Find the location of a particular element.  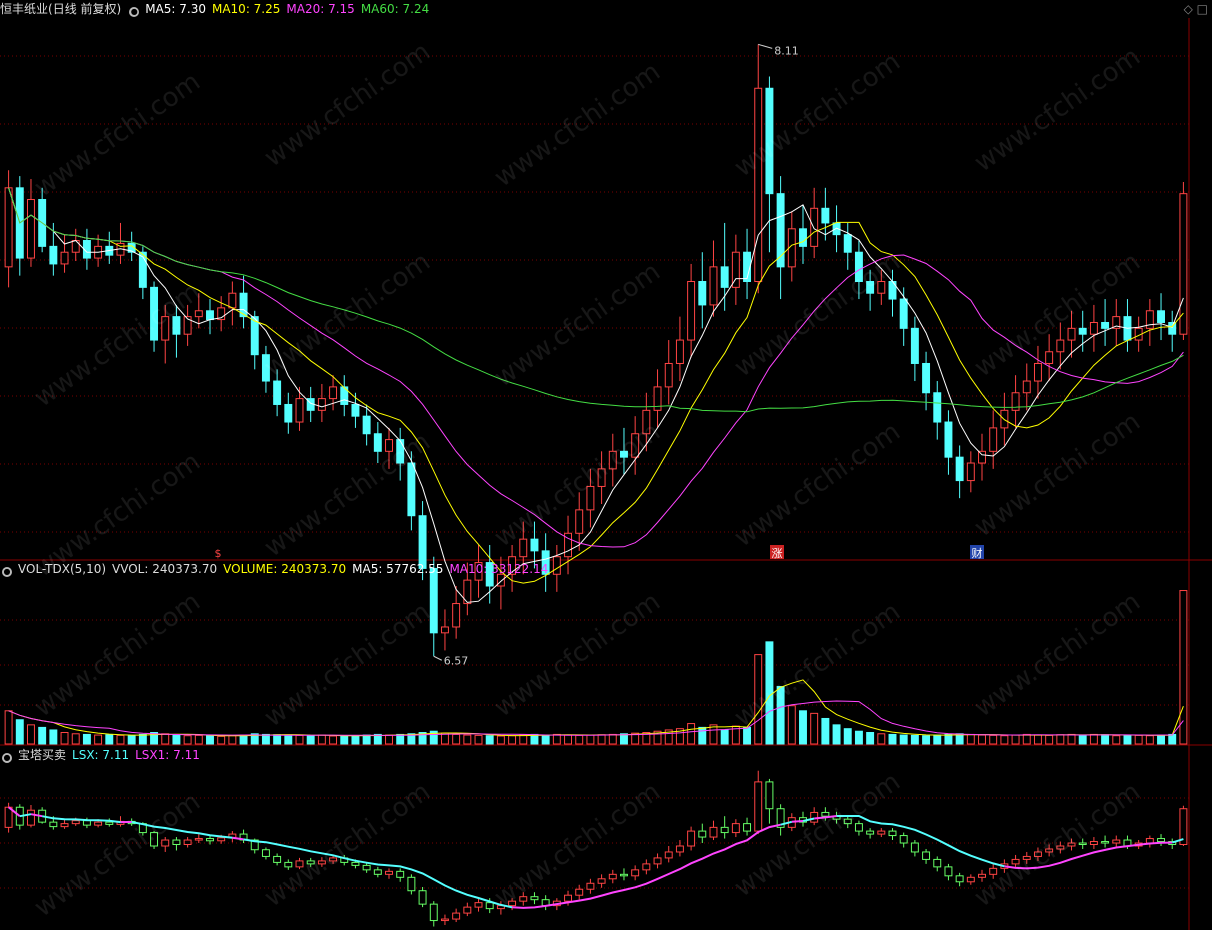

lsx1-label: LSX1: 7.11 is located at coordinates (167, 755).